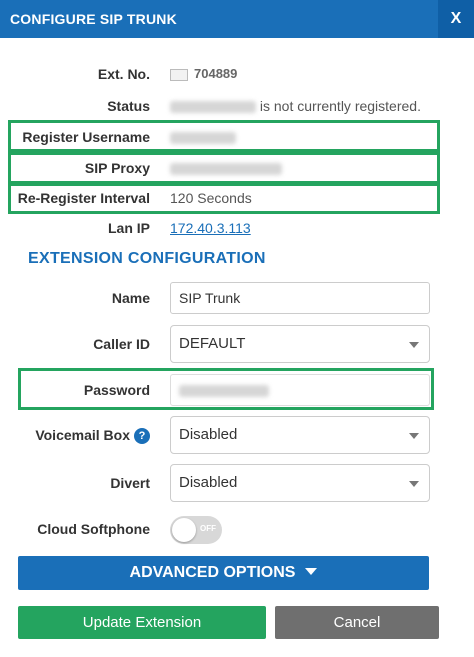 This screenshot has height=657, width=474. What do you see at coordinates (117, 168) in the screenshot?
I see `sip-proxy-label: SIP Proxy` at bounding box center [117, 168].